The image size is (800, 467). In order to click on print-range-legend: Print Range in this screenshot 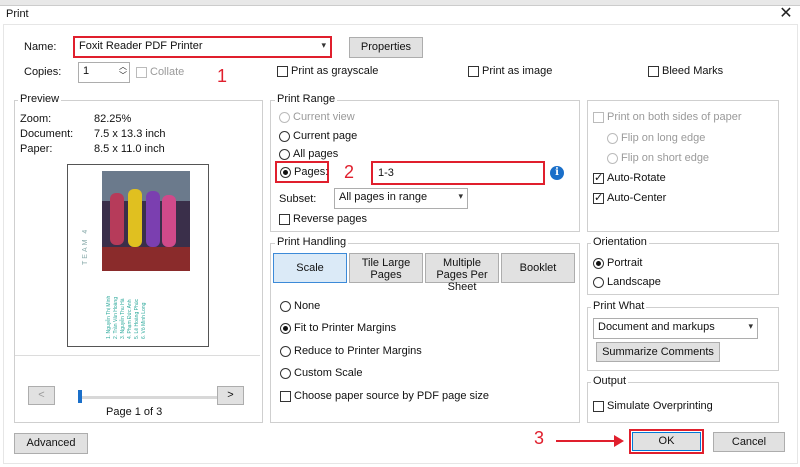, I will do `click(306, 99)`.